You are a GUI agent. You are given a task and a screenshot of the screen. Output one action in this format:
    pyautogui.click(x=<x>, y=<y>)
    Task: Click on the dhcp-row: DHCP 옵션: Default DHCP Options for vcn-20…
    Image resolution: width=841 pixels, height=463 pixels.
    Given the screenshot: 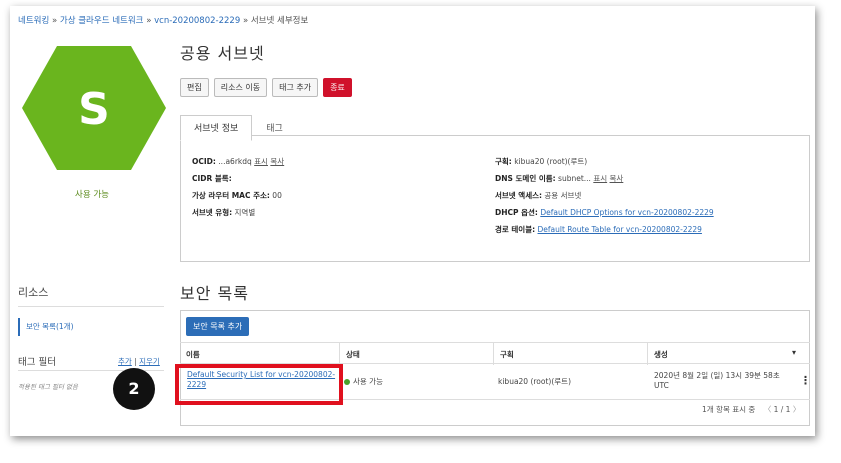 What is the action you would take?
    pyautogui.click(x=604, y=212)
    